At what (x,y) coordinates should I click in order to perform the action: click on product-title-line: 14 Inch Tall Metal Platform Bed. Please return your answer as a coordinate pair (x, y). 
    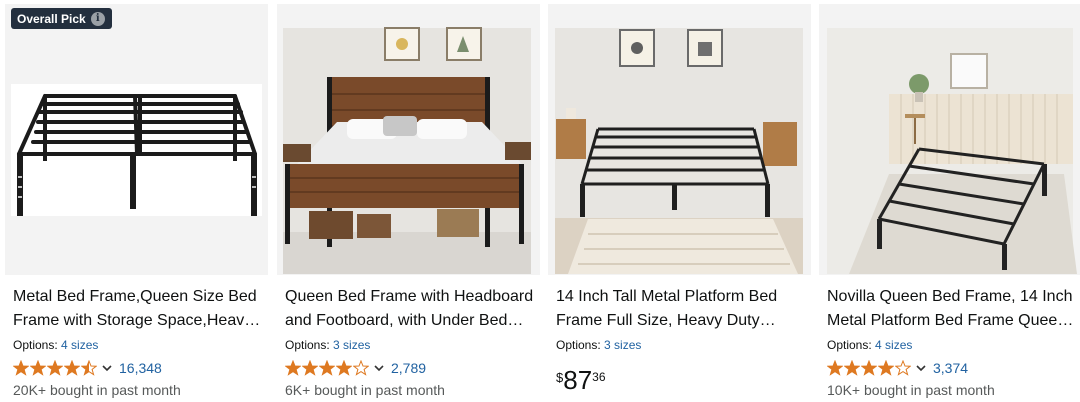
    Looking at the image, I should click on (667, 296).